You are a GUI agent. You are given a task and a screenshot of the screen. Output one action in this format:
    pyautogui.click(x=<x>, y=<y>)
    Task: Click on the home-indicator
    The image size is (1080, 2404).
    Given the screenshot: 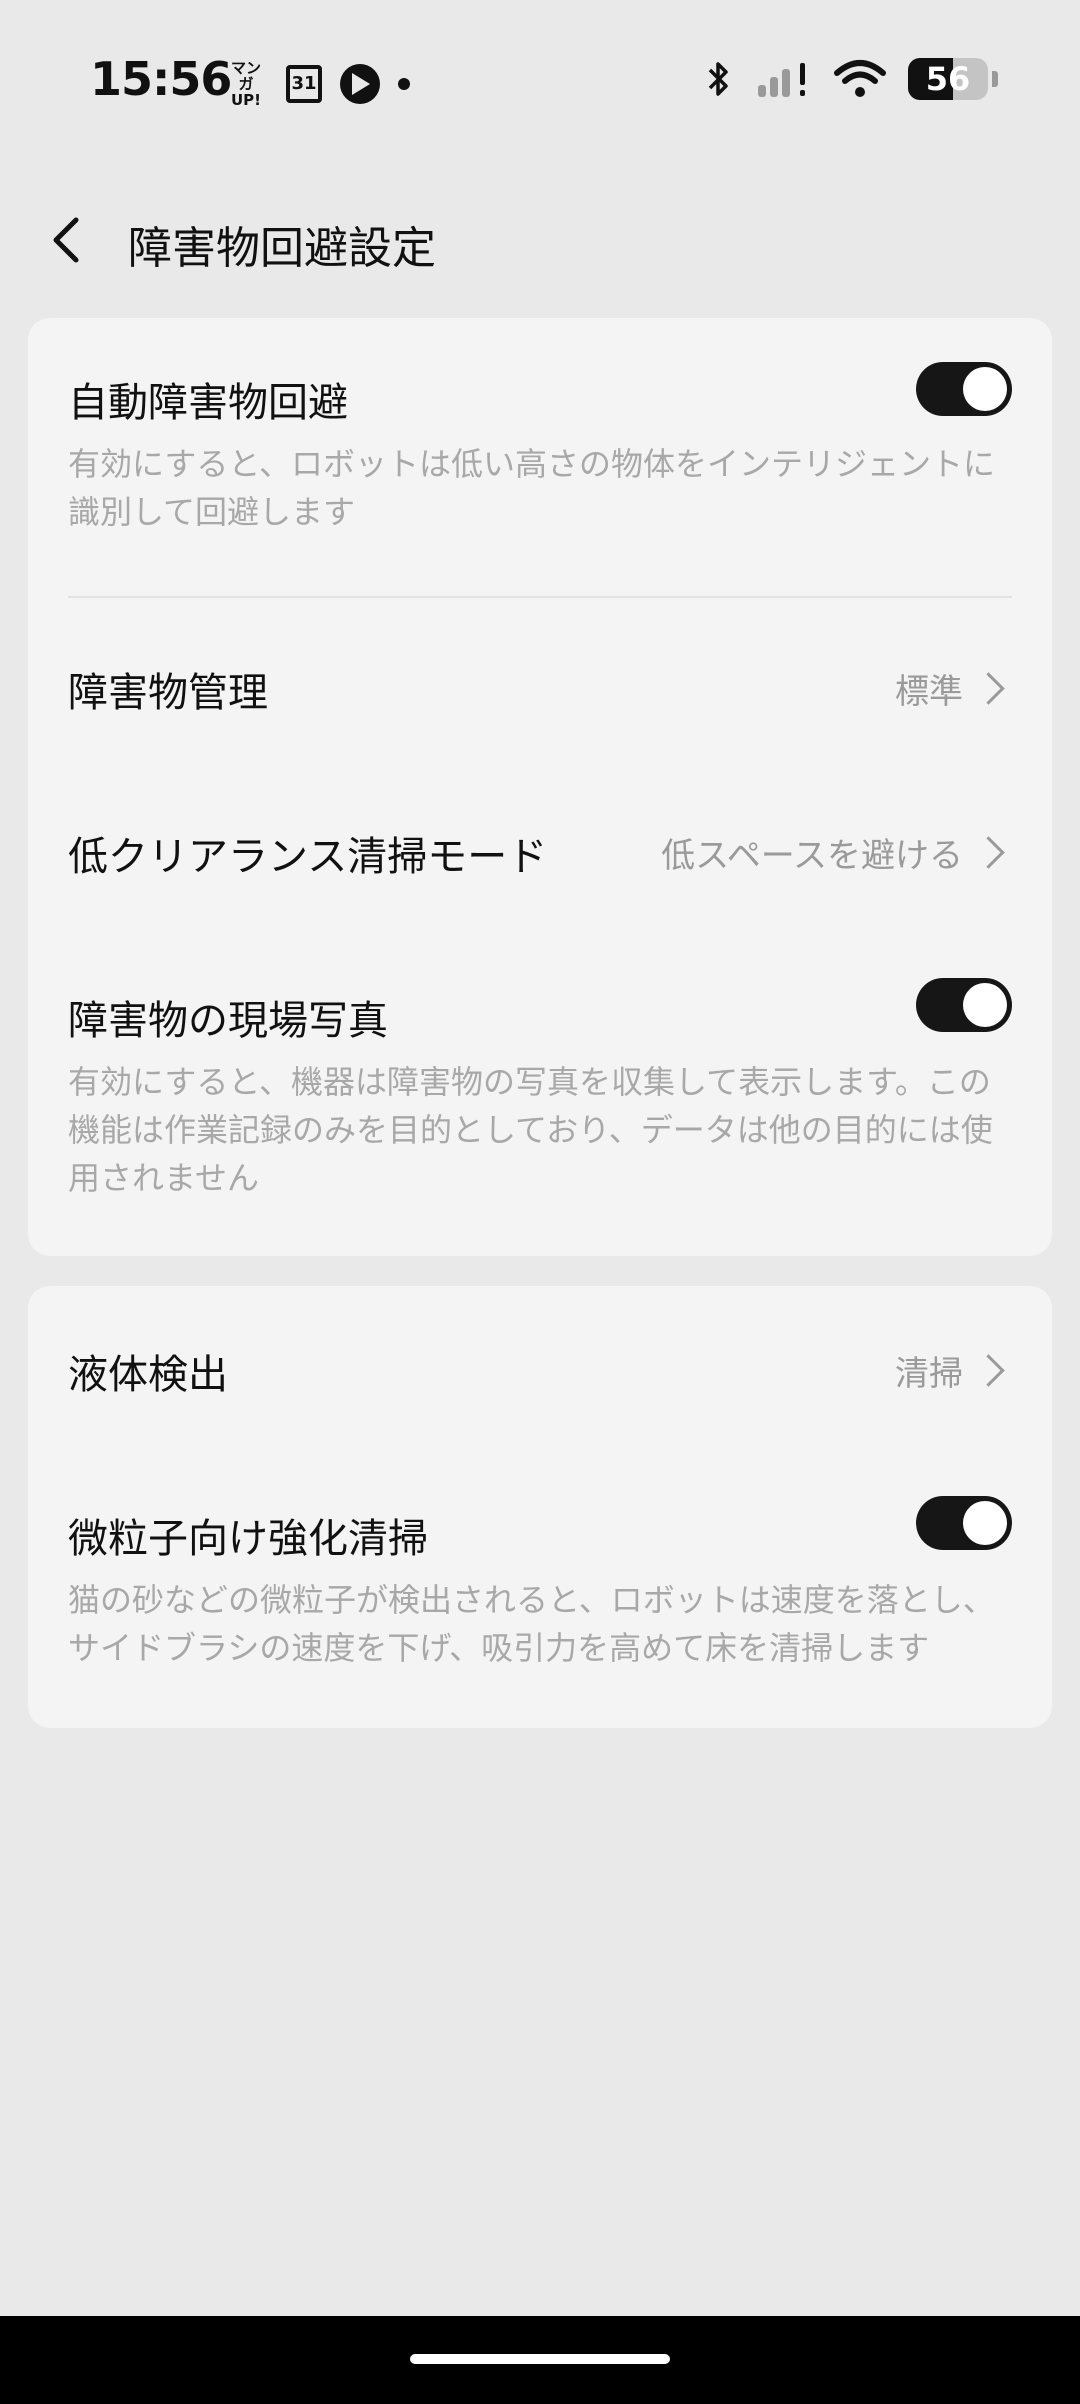 What is the action you would take?
    pyautogui.click(x=540, y=2359)
    